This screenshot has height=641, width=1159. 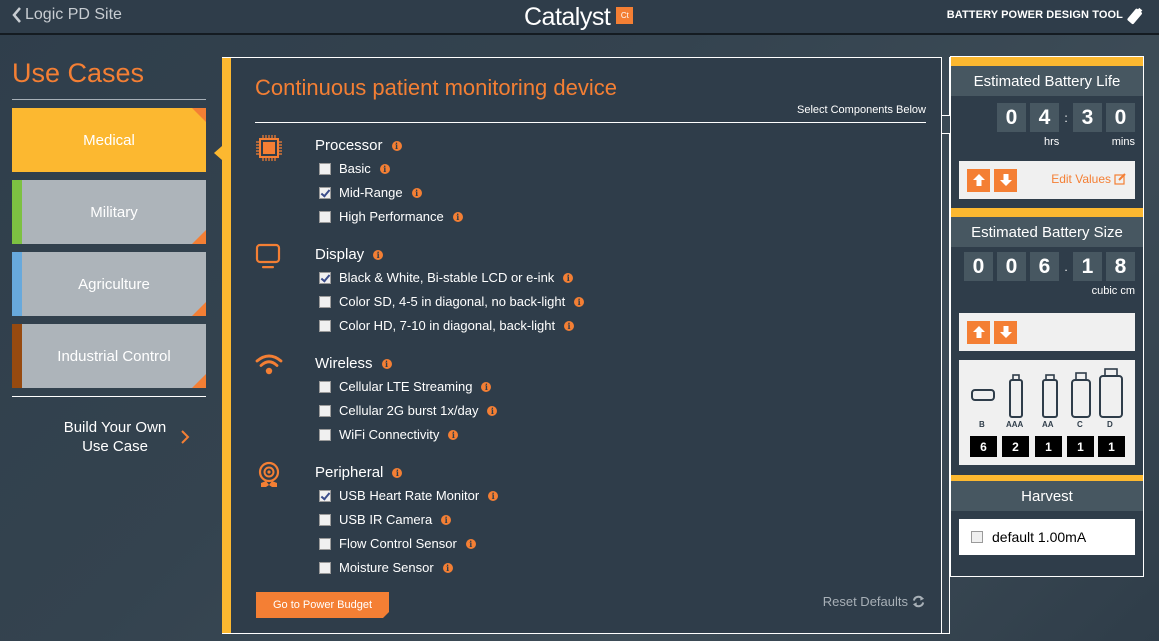 I want to click on use-case-agriculture: Agriculture, so click(x=109, y=284).